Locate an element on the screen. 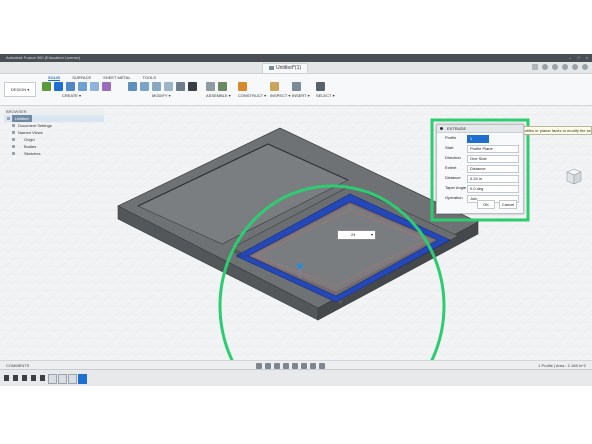  rewind-icon is located at coordinates (6, 378).